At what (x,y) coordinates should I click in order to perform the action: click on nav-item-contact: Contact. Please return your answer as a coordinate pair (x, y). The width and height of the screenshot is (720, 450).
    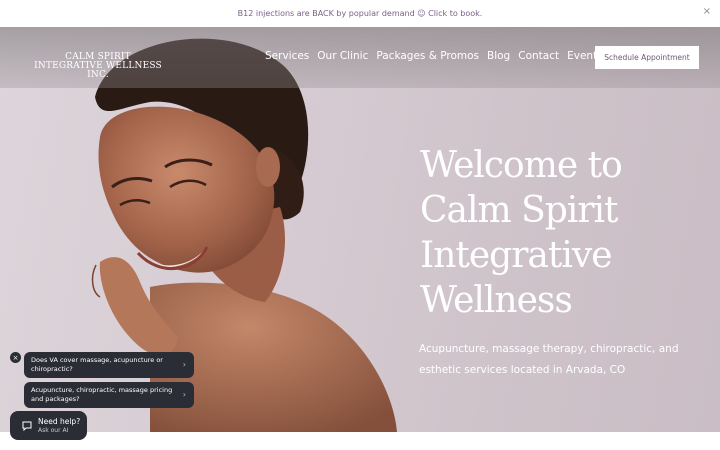
    Looking at the image, I should click on (538, 56).